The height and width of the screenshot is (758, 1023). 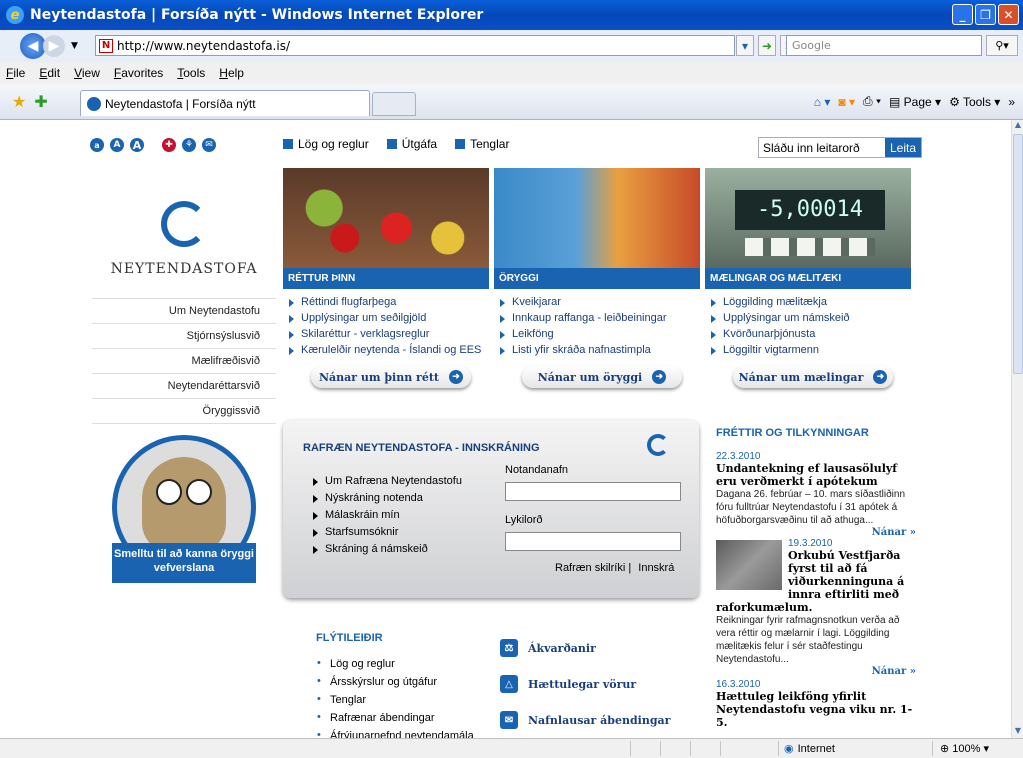 What do you see at coordinates (745, 45) in the screenshot?
I see `url-dropdown-icon: ▾` at bounding box center [745, 45].